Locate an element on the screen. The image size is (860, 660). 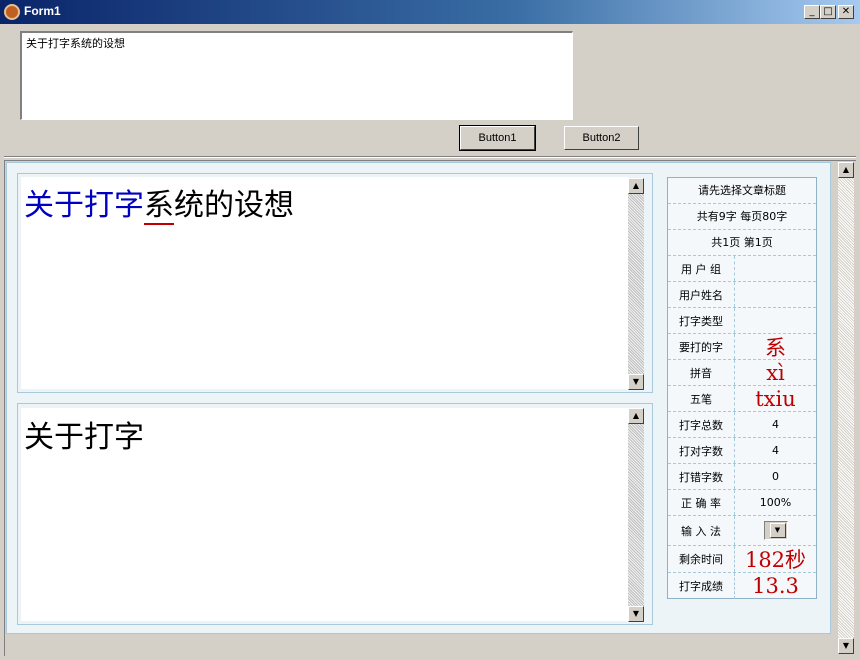
stat-label: 打错字数 is located at coordinates (701, 476).